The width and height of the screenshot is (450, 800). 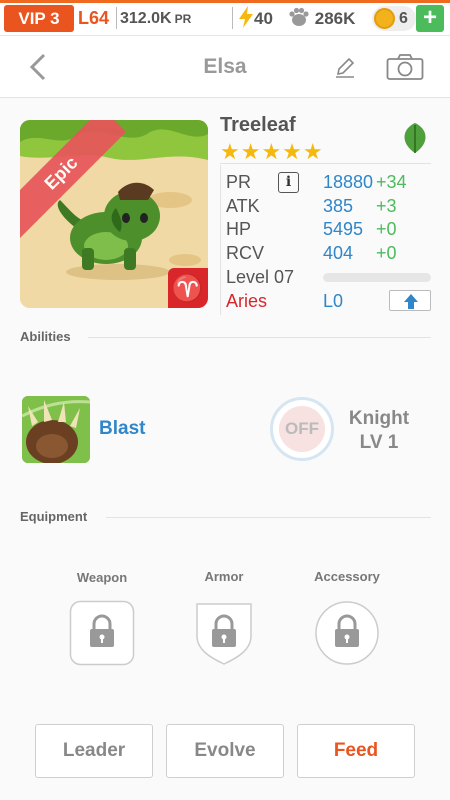 I want to click on creature-portrait: Epic ♈, so click(x=114, y=214).